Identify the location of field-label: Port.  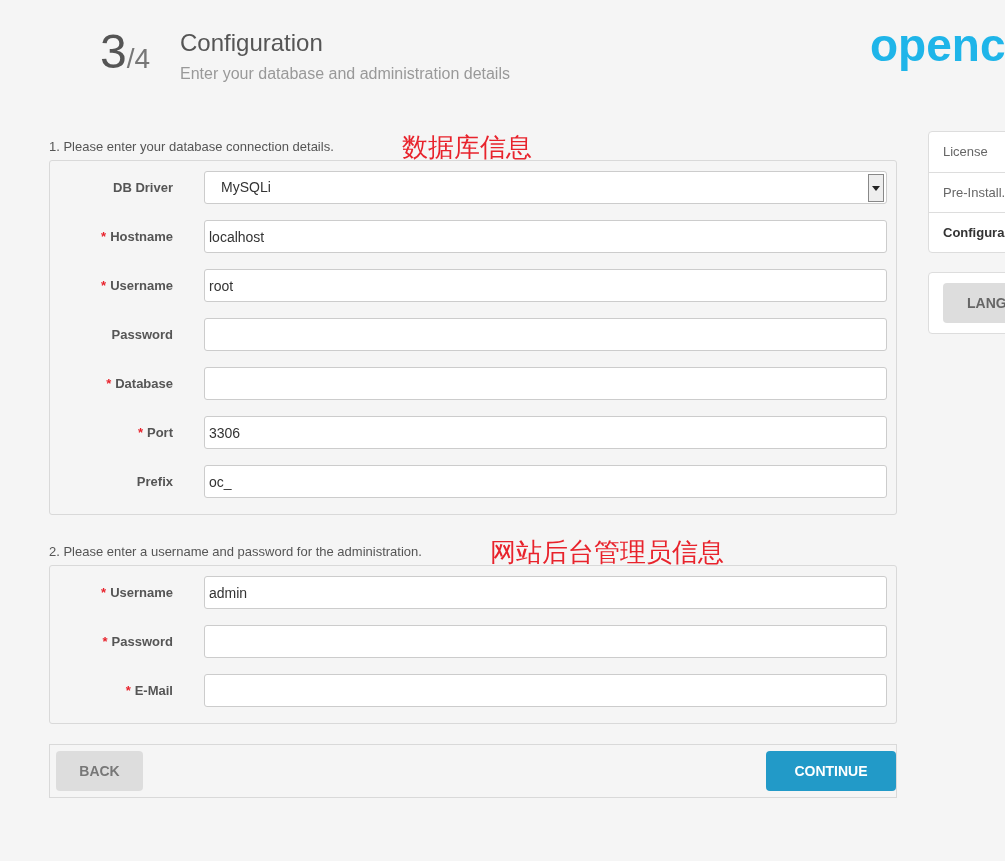
(160, 432).